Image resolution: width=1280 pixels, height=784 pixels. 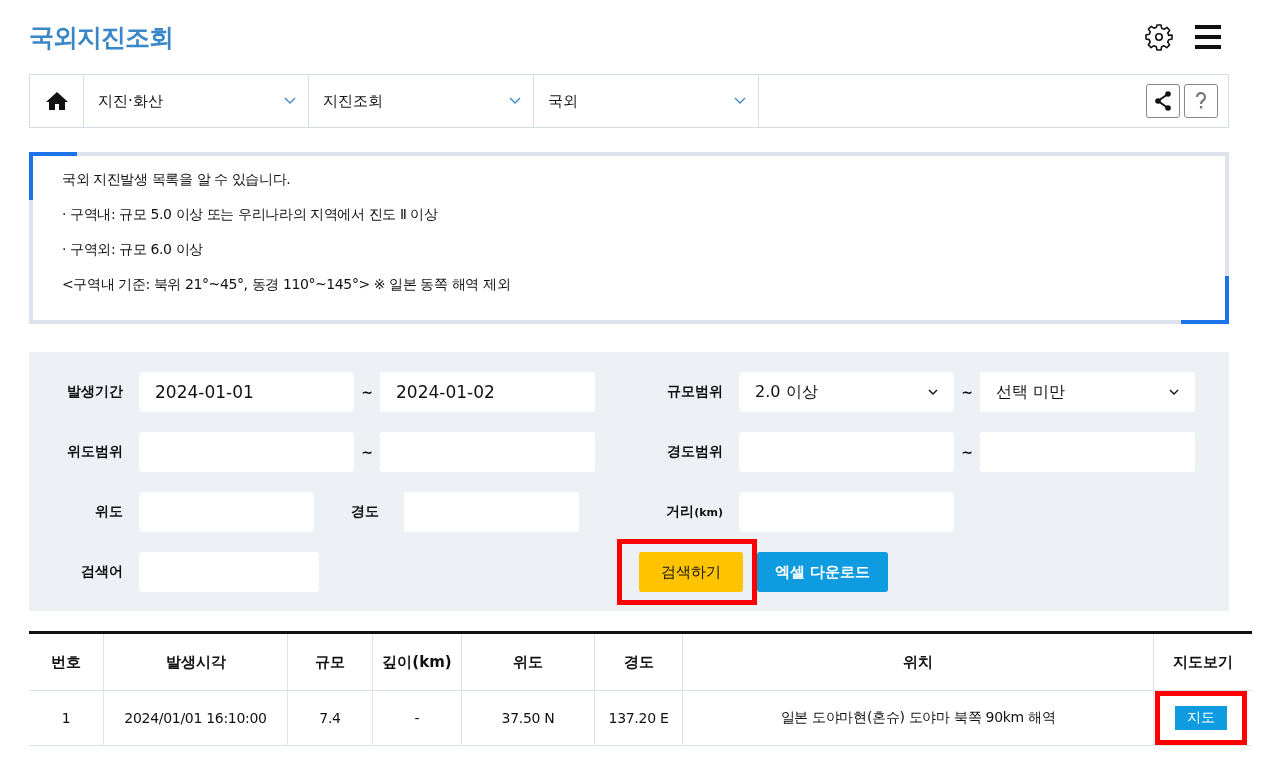 I want to click on search-button: 검색하기, so click(x=691, y=572).